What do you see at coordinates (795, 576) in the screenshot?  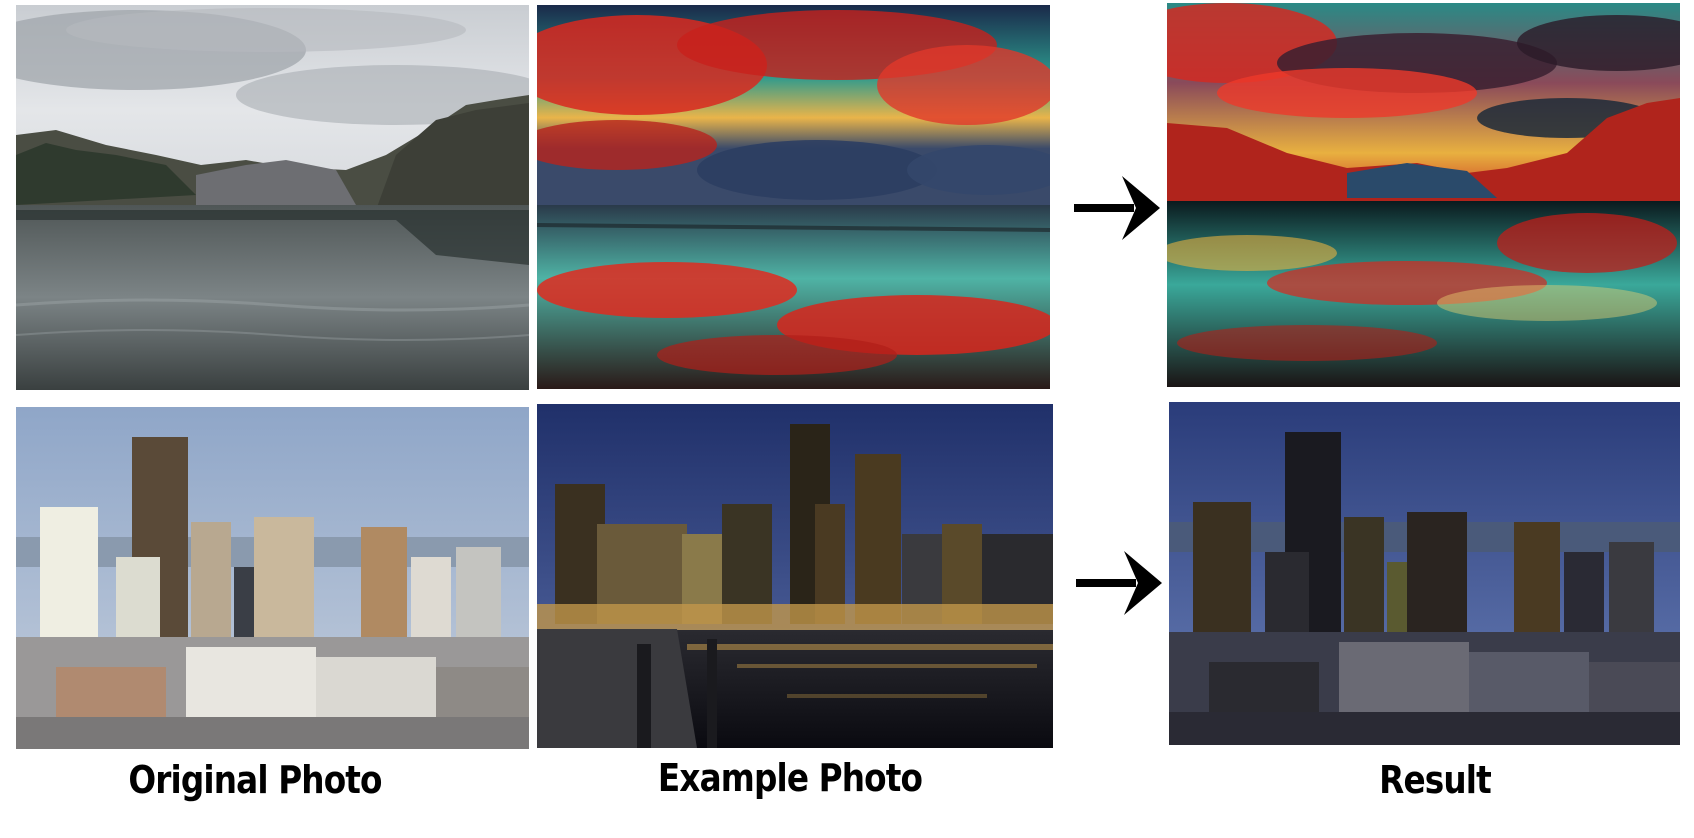 I see `photo-example-harbor` at bounding box center [795, 576].